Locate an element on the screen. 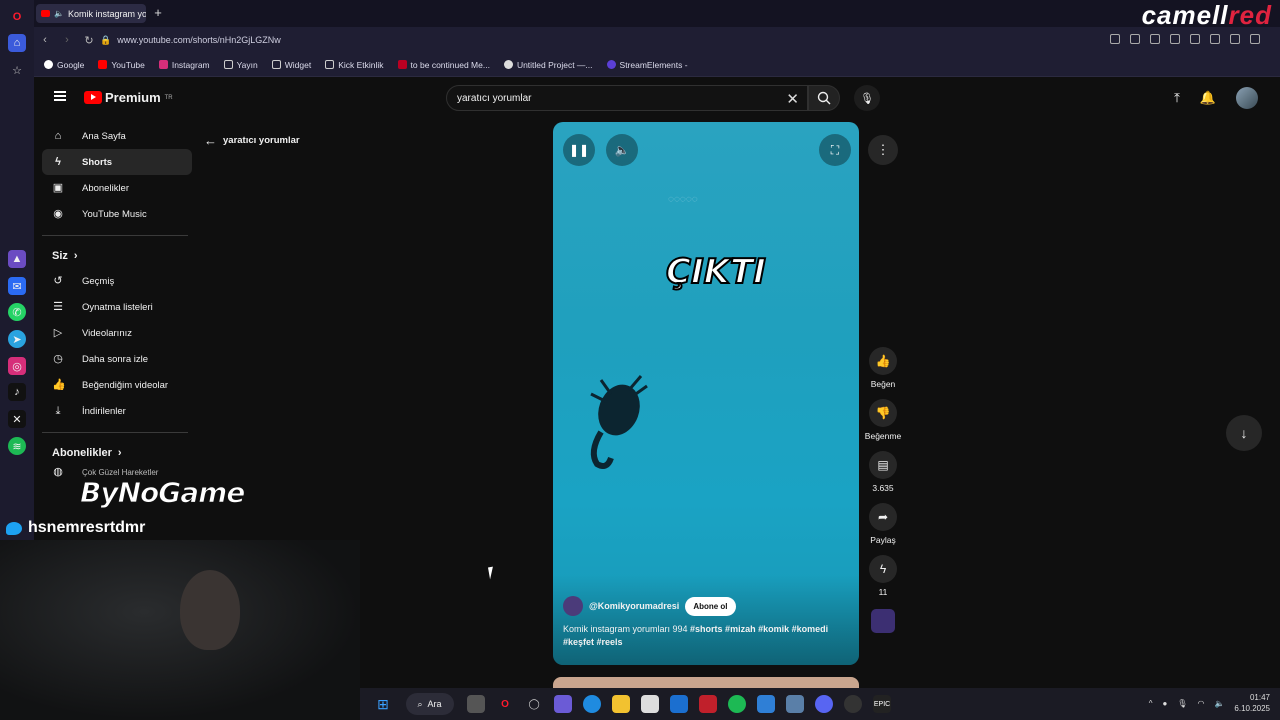  comments-action: ▤ 3.635 is located at coordinates (883, 472).